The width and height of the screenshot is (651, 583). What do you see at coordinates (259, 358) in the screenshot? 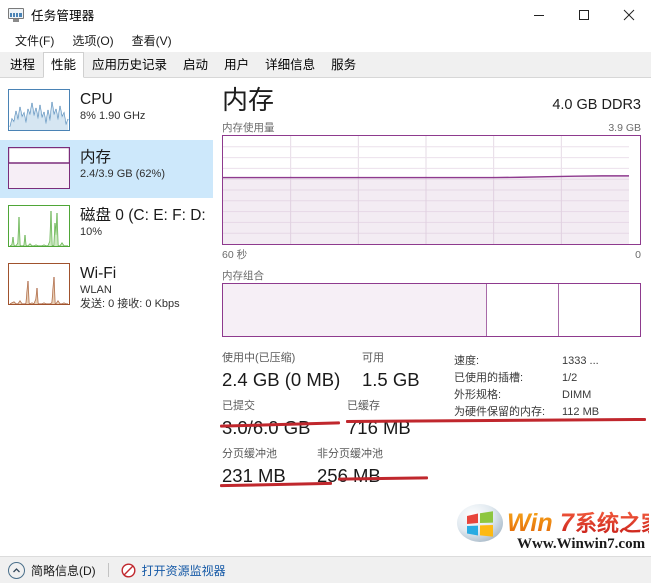
I see `stat-inuse-label: 使用中(已压缩)` at bounding box center [259, 358].